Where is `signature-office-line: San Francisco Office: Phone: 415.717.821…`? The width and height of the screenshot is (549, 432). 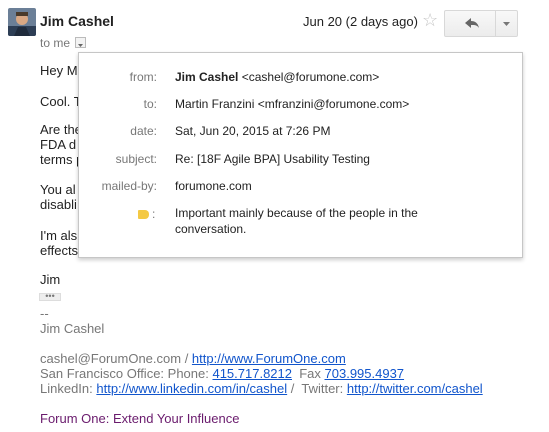
signature-office-line: San Francisco Office: Phone: 415.717.821… is located at coordinates (222, 373).